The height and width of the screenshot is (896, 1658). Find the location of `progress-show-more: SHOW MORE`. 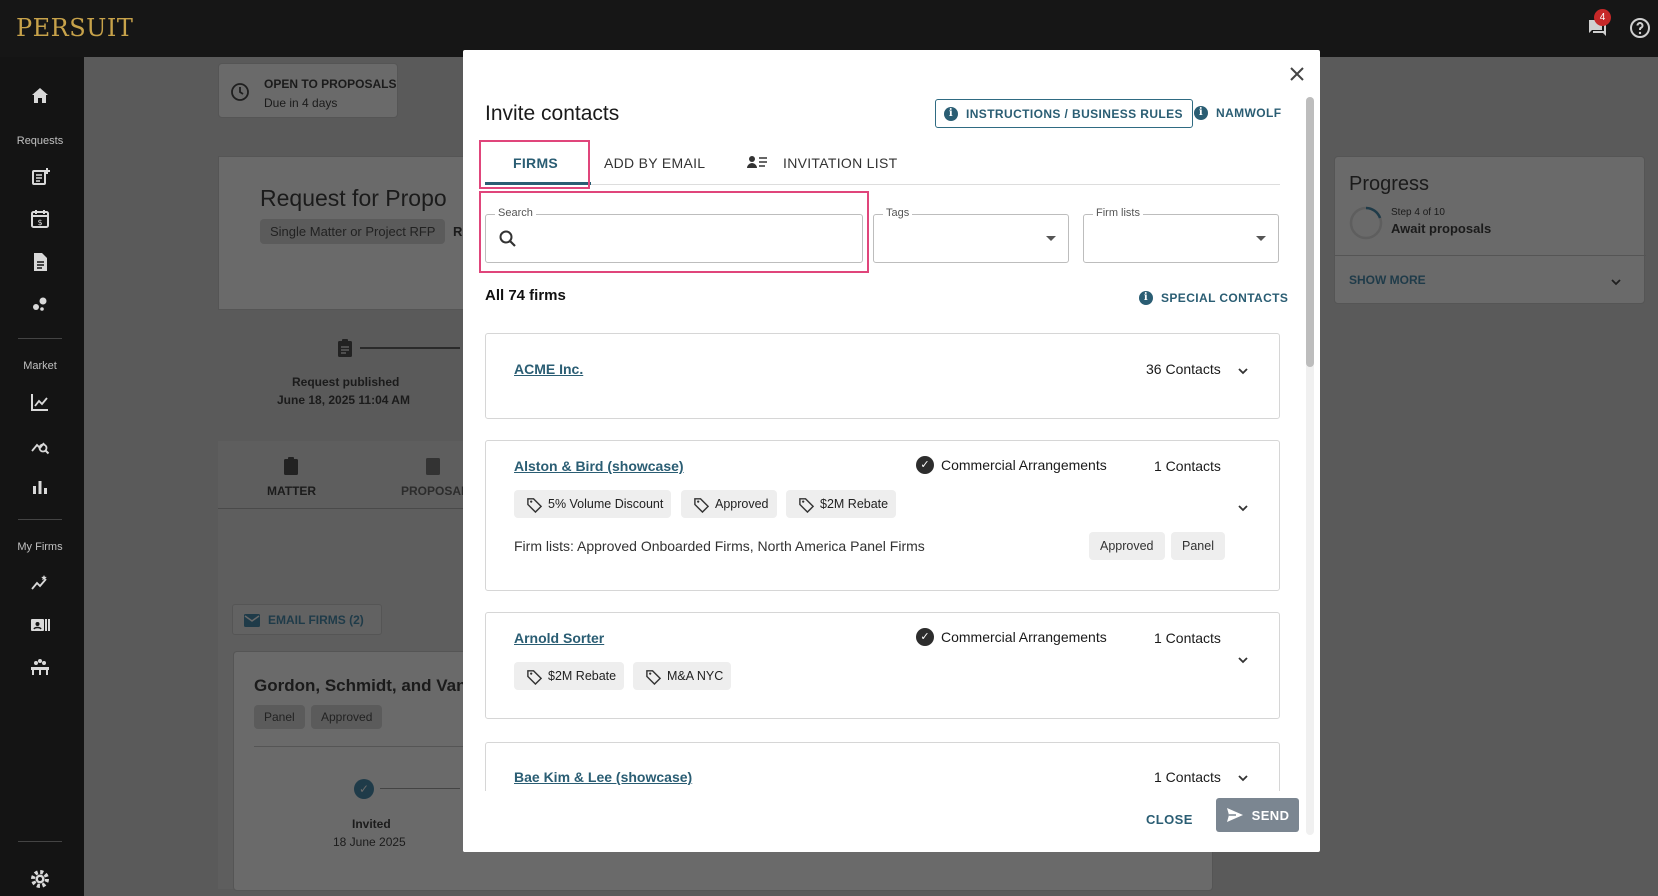

progress-show-more: SHOW MORE is located at coordinates (1387, 280).